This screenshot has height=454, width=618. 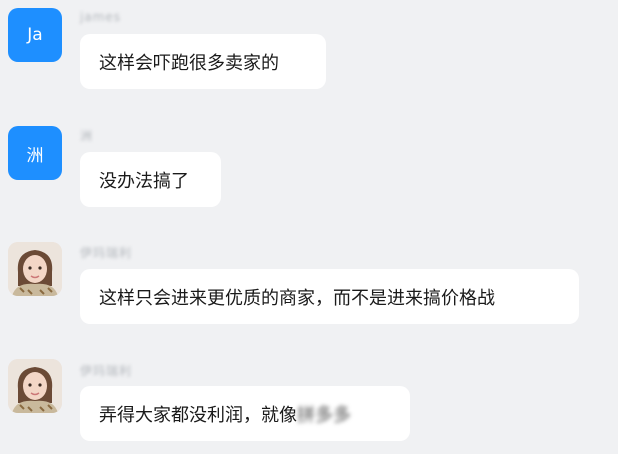 I want to click on avatar: Ja, so click(x=35, y=35).